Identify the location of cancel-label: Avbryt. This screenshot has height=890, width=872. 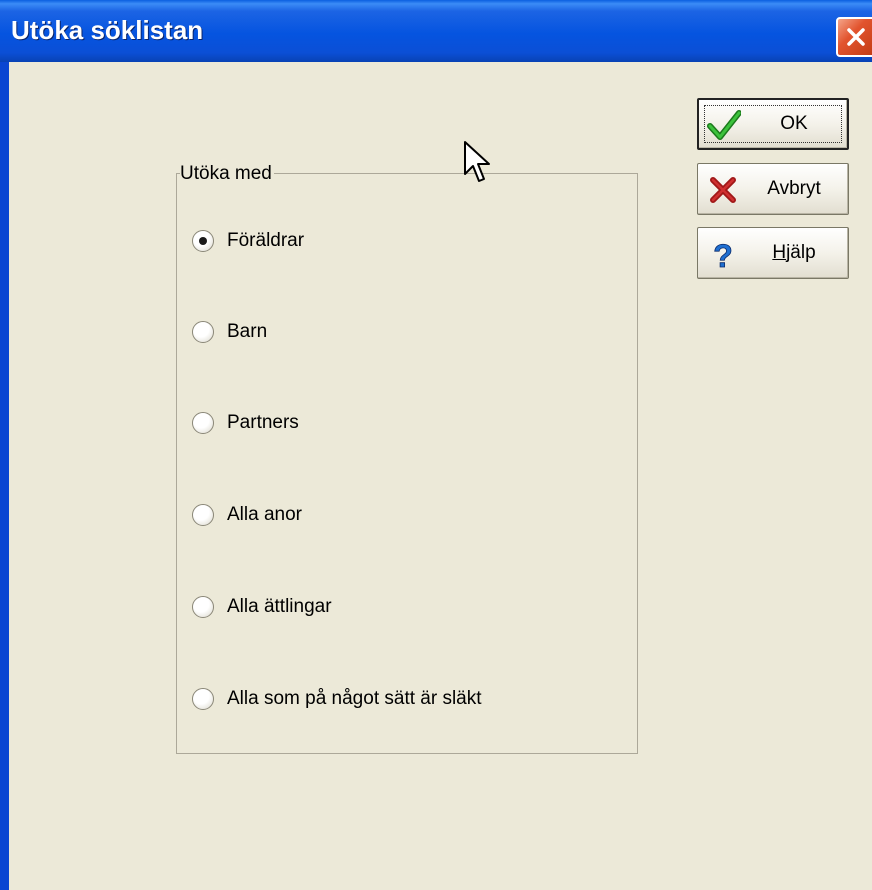
(794, 188).